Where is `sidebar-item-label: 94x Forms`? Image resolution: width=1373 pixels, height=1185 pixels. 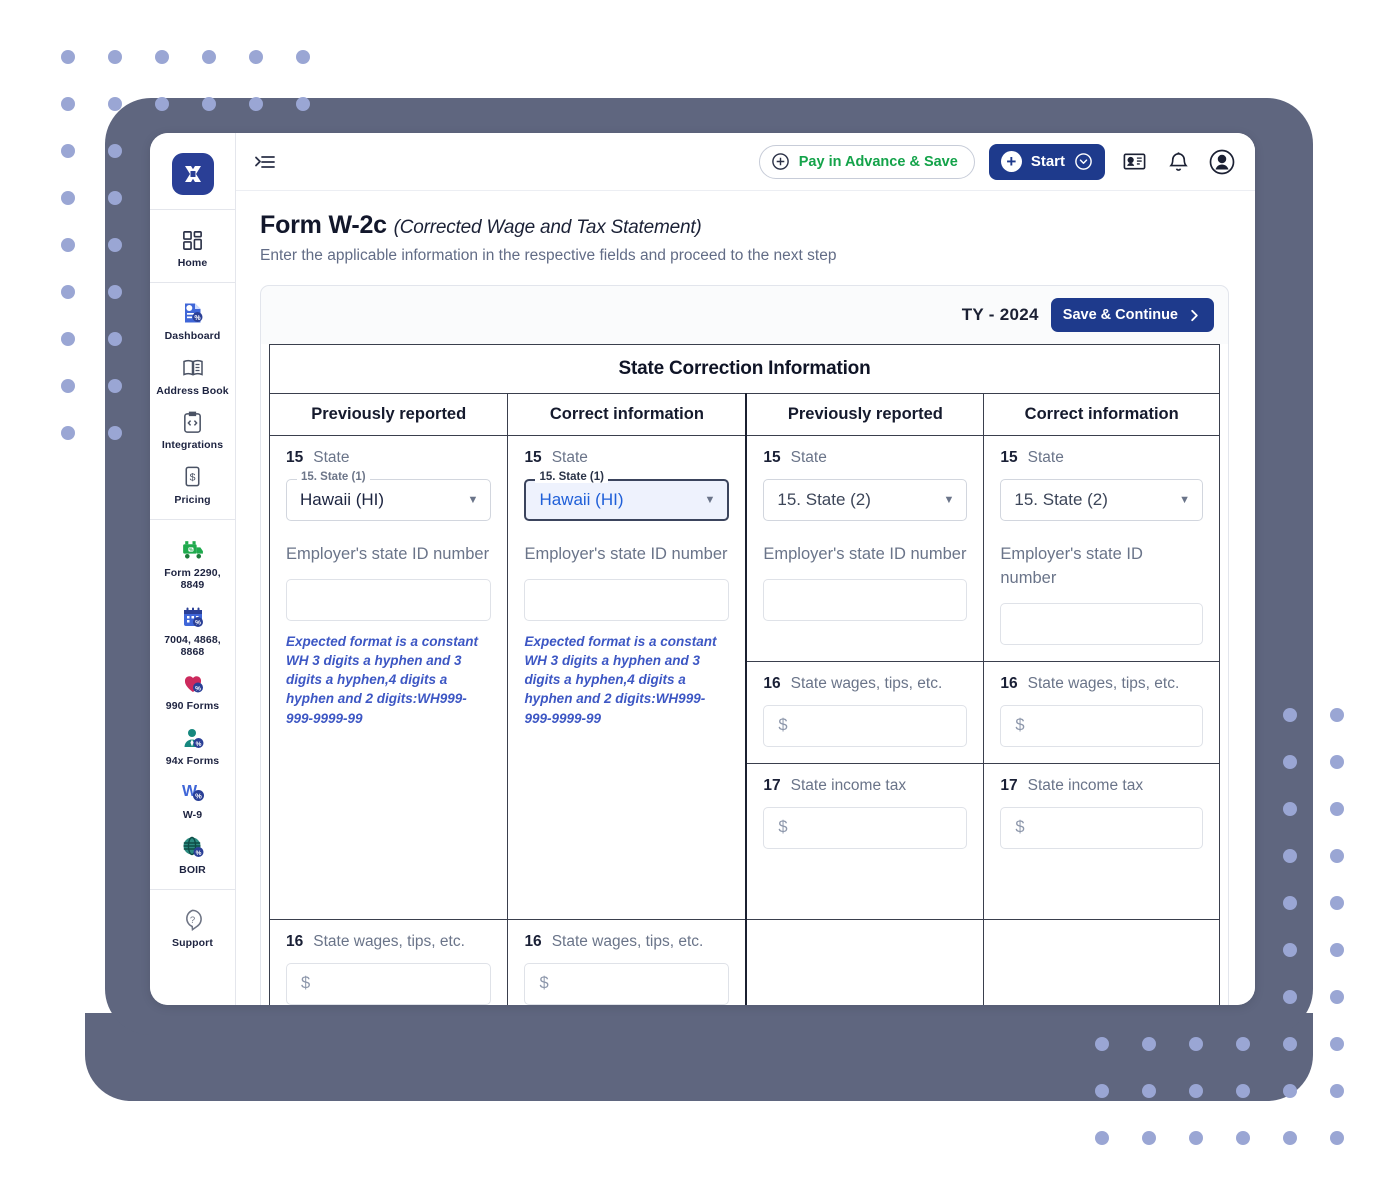
sidebar-item-label: 94x Forms is located at coordinates (192, 760).